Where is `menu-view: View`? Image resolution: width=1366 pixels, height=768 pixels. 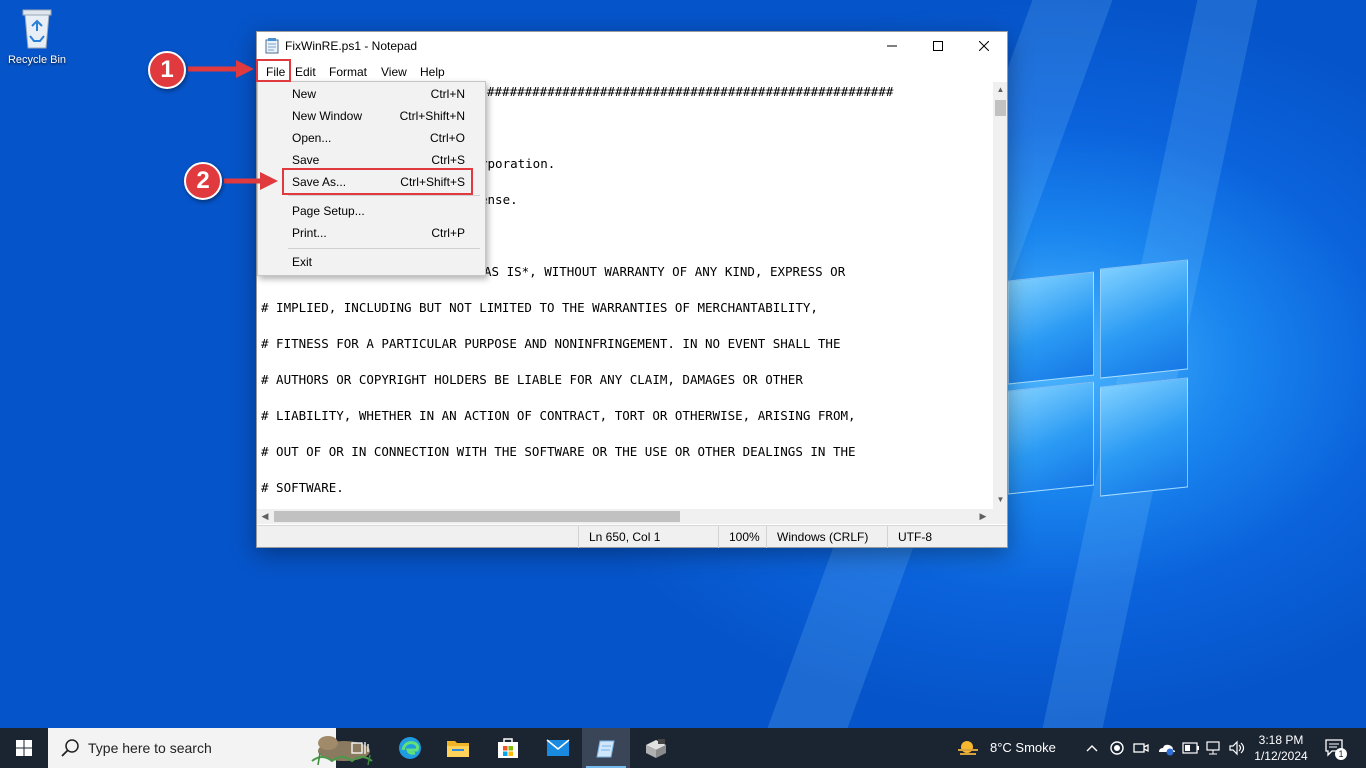 menu-view: View is located at coordinates (394, 72).